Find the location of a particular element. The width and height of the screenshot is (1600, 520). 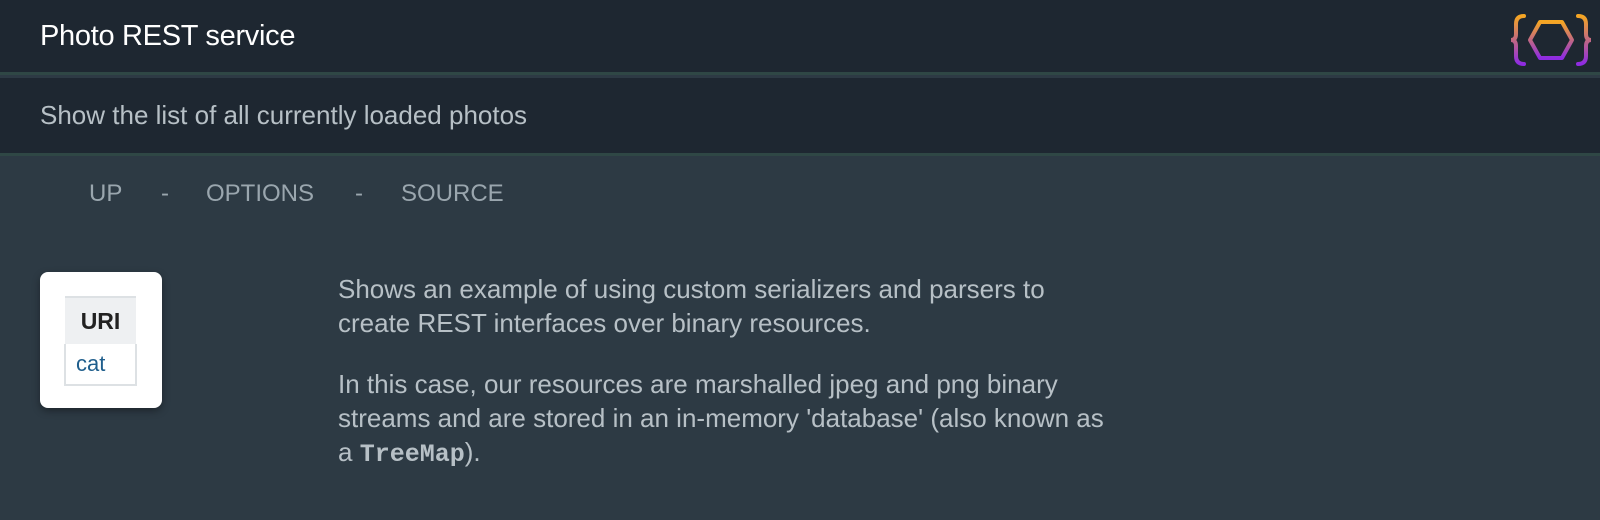

table-row: cat is located at coordinates (100, 365).